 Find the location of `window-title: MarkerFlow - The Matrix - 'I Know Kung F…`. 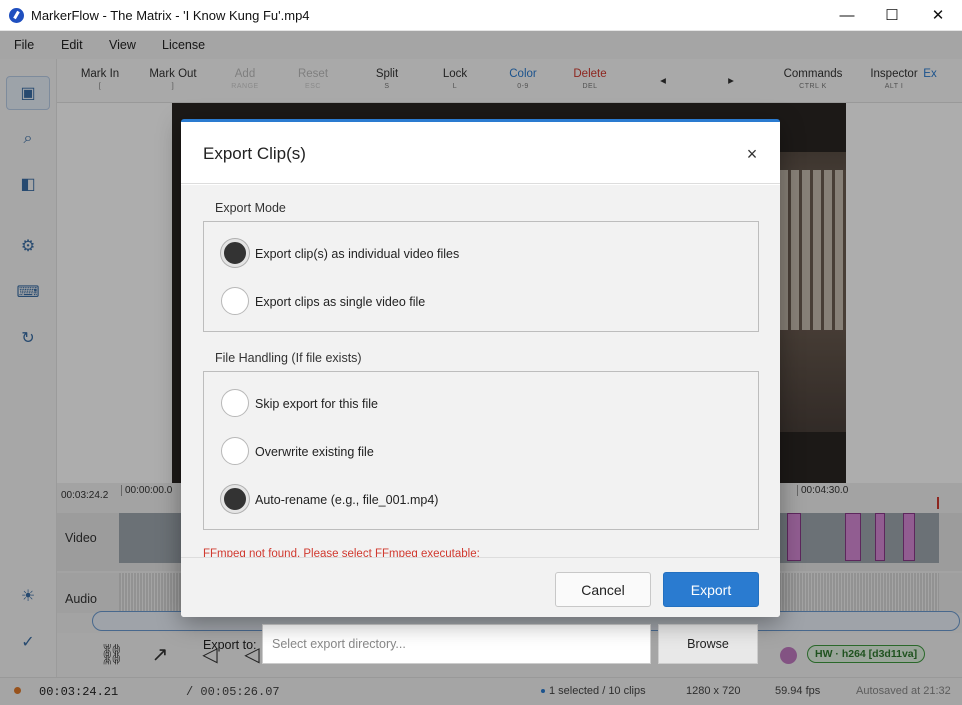

window-title: MarkerFlow - The Matrix - 'I Know Kung F… is located at coordinates (170, 15).